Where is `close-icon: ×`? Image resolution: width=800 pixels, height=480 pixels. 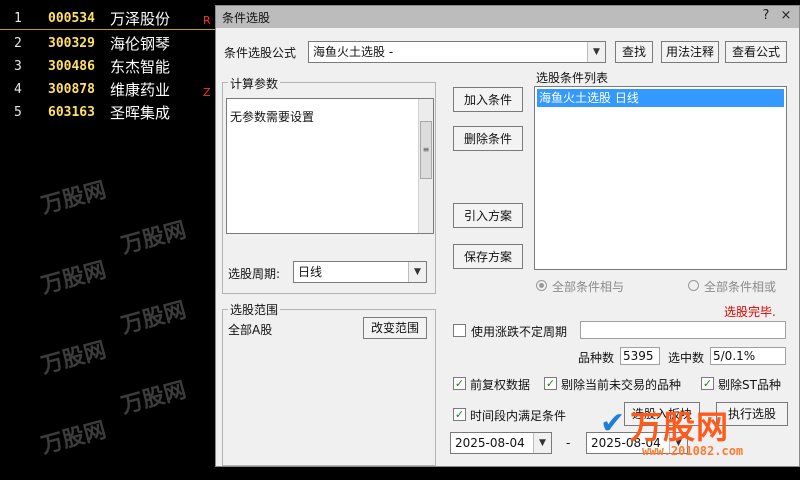
close-icon: × is located at coordinates (786, 16).